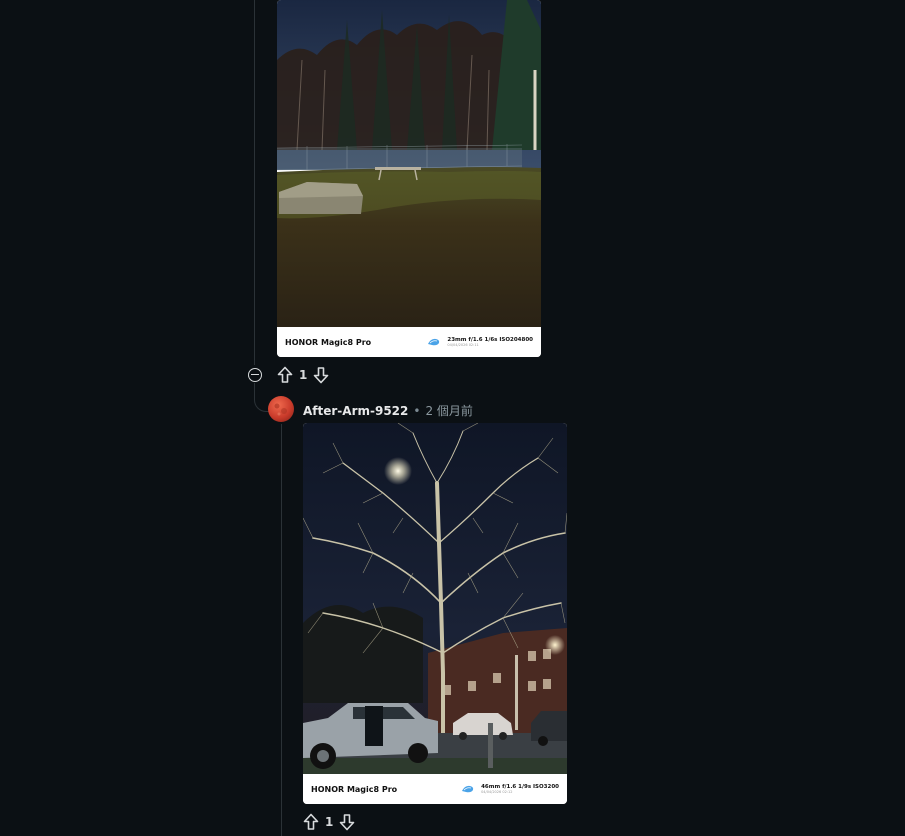 This screenshot has height=836, width=905. I want to click on thread-line-parent, so click(254, 182).